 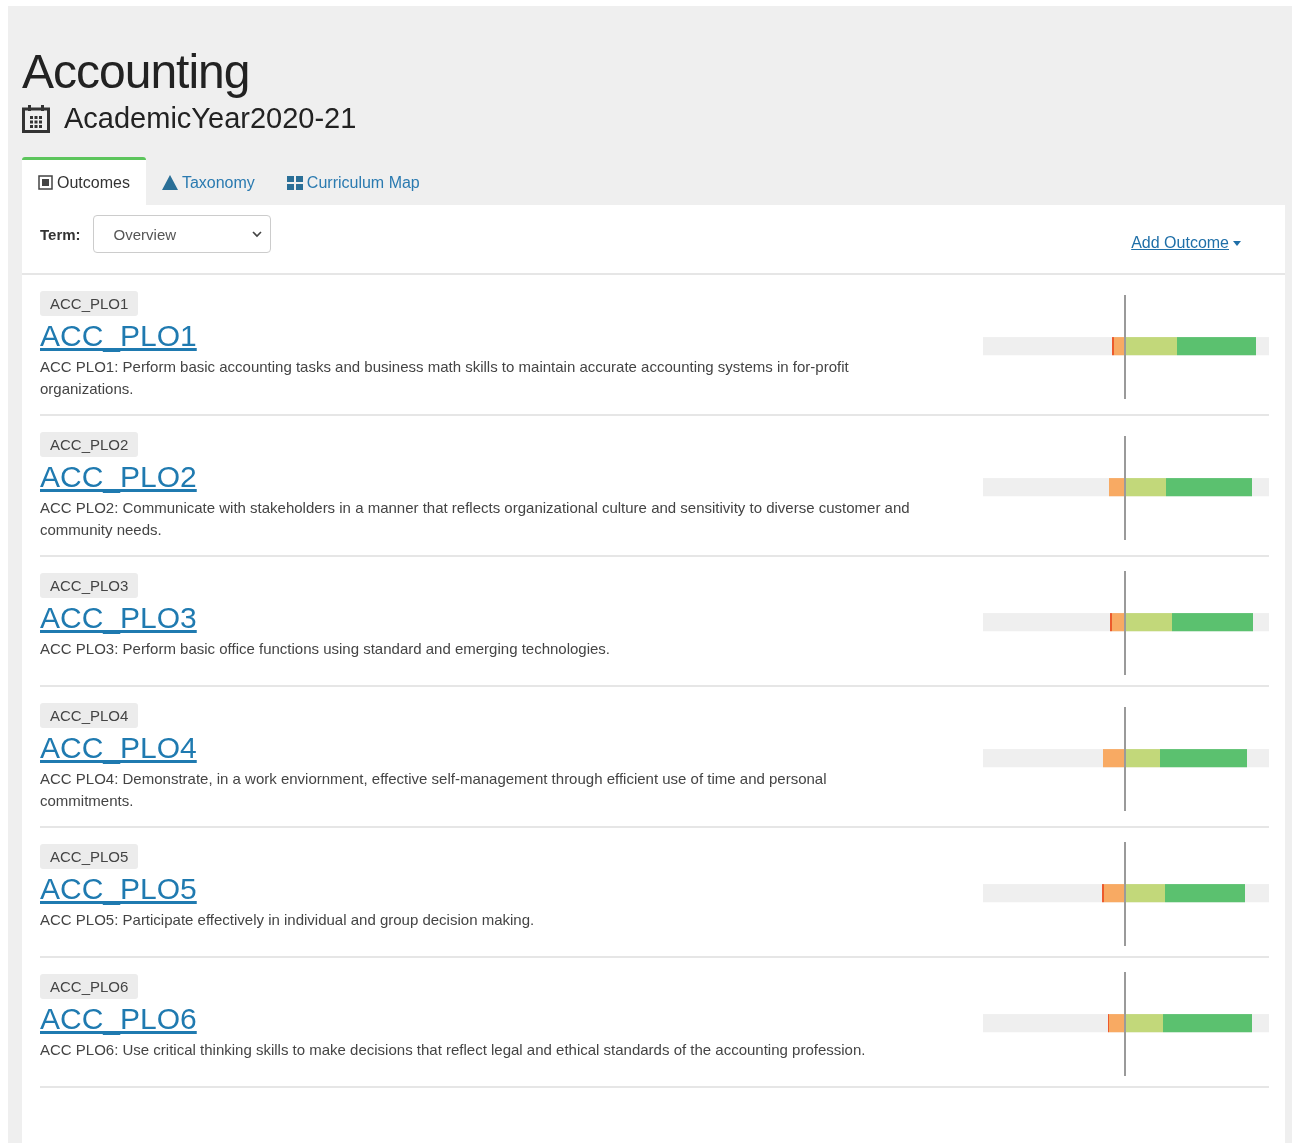 What do you see at coordinates (353, 181) in the screenshot?
I see `tab: Curriculum Map` at bounding box center [353, 181].